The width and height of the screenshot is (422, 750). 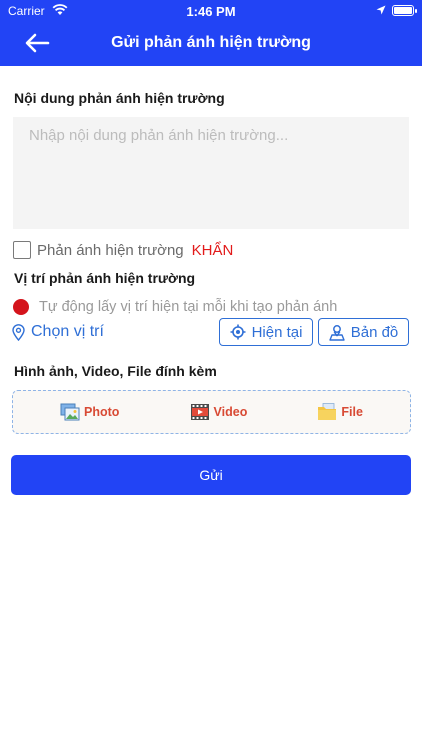 What do you see at coordinates (404, 10) in the screenshot?
I see `battery-icon` at bounding box center [404, 10].